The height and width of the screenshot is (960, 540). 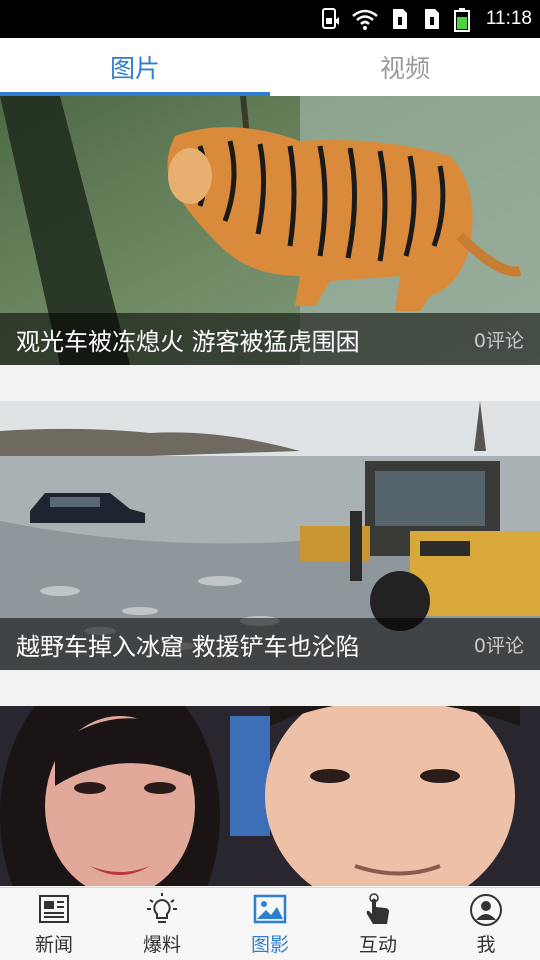 What do you see at coordinates (54, 924) in the screenshot?
I see `nav-item-news: 新闻` at bounding box center [54, 924].